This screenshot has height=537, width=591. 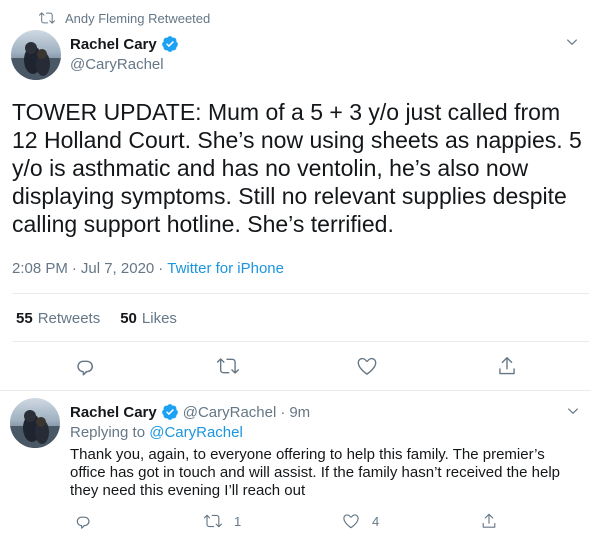 I want to click on replying-to-label: Replying to, so click(x=108, y=432).